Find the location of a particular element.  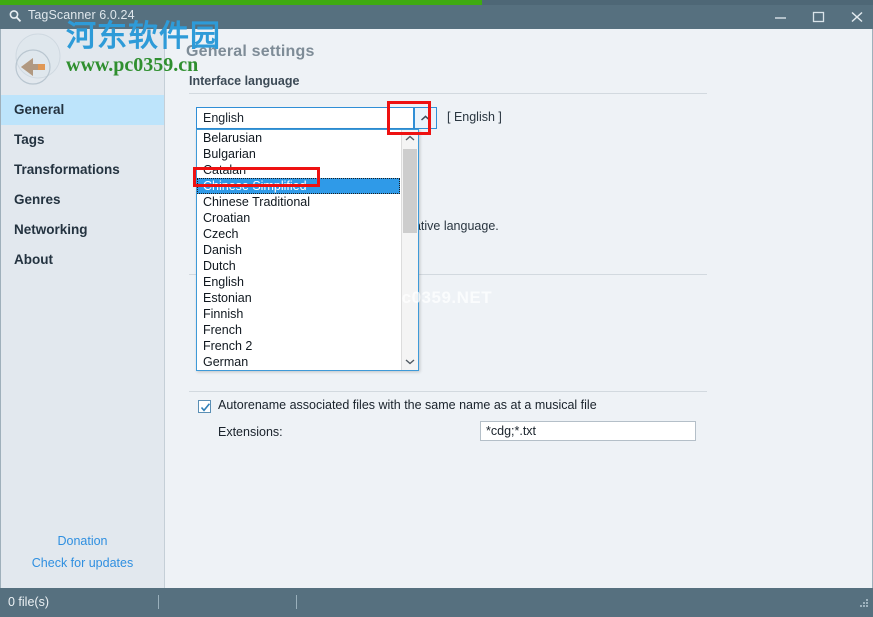

sidebar-item-label: About is located at coordinates (33, 259).